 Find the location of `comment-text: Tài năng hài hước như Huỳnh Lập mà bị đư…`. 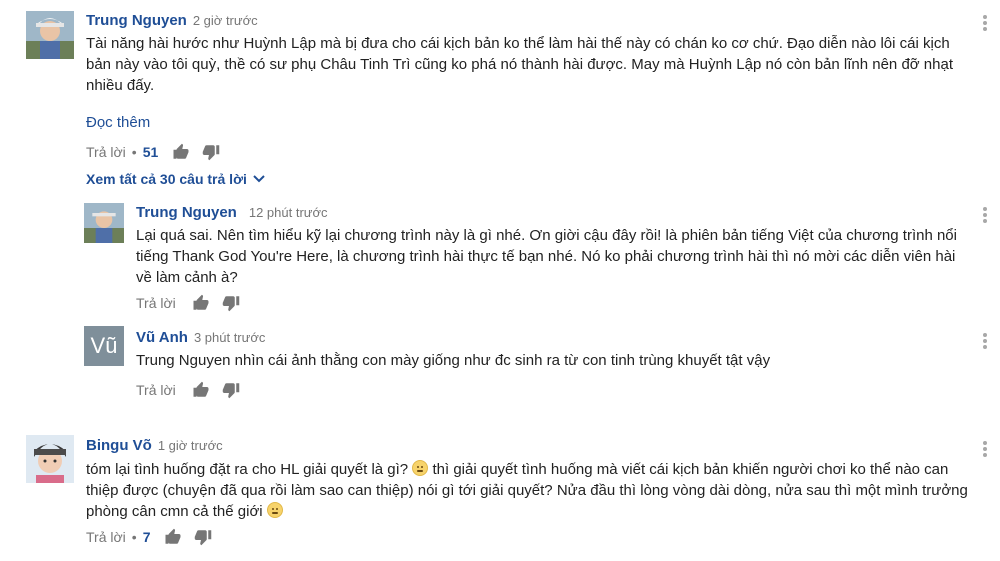

comment-text: Tài năng hài hước như Huỳnh Lập mà bị đư… is located at coordinates (519, 64).